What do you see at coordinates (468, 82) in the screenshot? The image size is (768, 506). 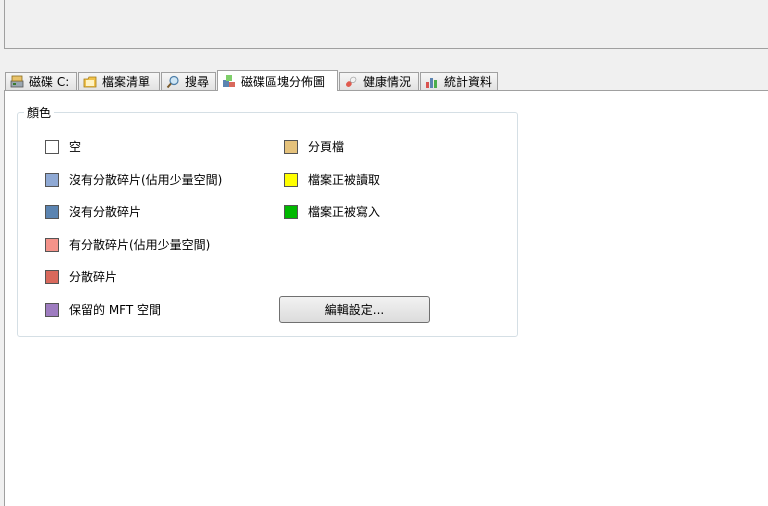 I see `tab-label: 統計資料` at bounding box center [468, 82].